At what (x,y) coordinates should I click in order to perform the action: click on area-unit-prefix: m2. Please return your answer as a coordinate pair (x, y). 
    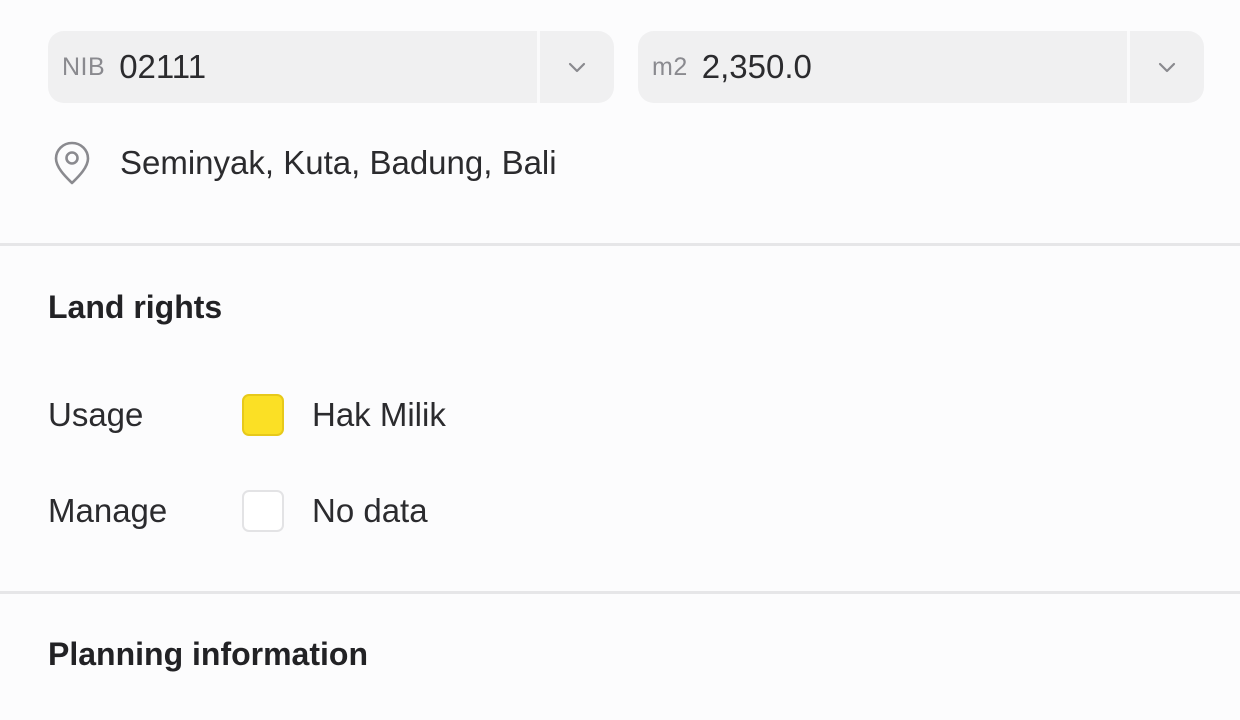
    Looking at the image, I should click on (670, 66).